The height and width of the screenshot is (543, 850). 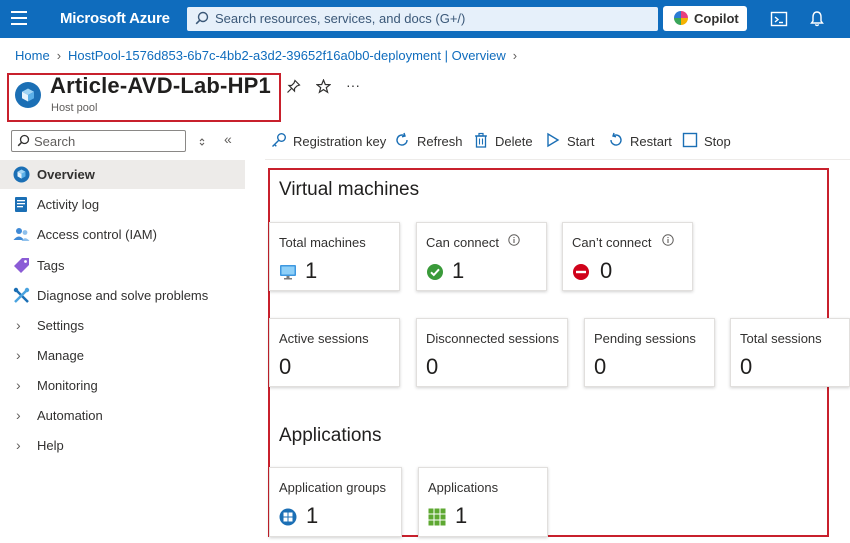 I want to click on more-options-icon: ···, so click(x=353, y=85).